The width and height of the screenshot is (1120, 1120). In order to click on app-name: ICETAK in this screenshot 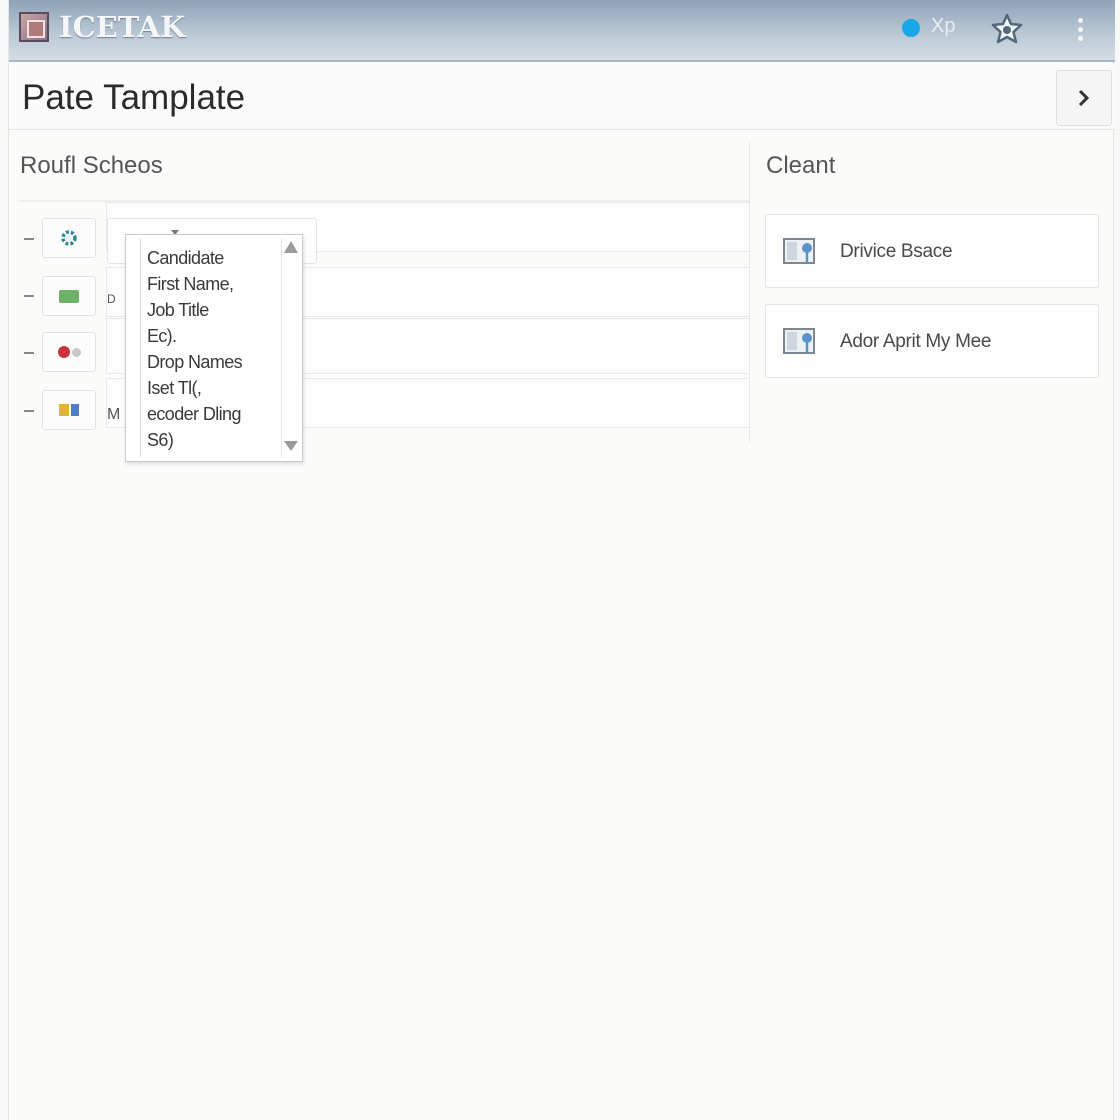, I will do `click(122, 27)`.